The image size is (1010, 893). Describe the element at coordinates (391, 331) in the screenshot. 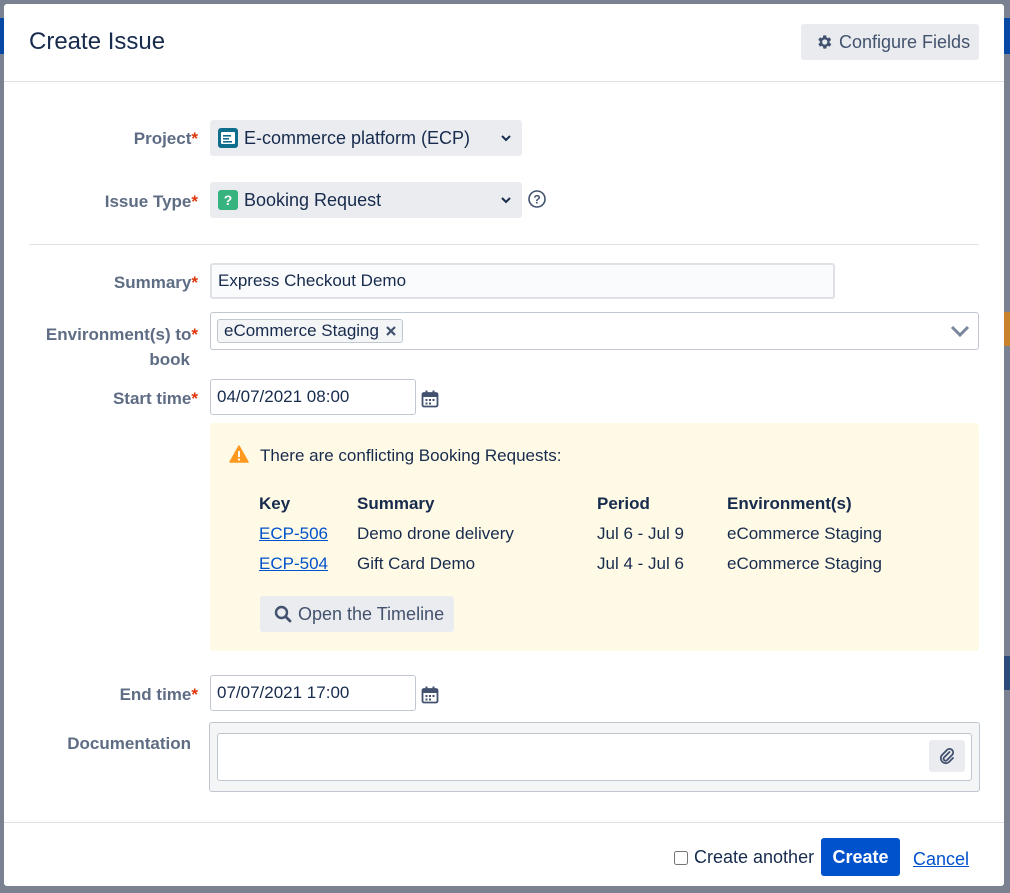

I see `remove-icon` at that location.